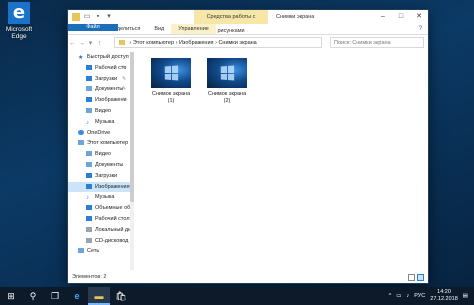 This screenshot has width=474, height=305. I want to click on sidebar-item: Загрузки ✎, so click(100, 79).